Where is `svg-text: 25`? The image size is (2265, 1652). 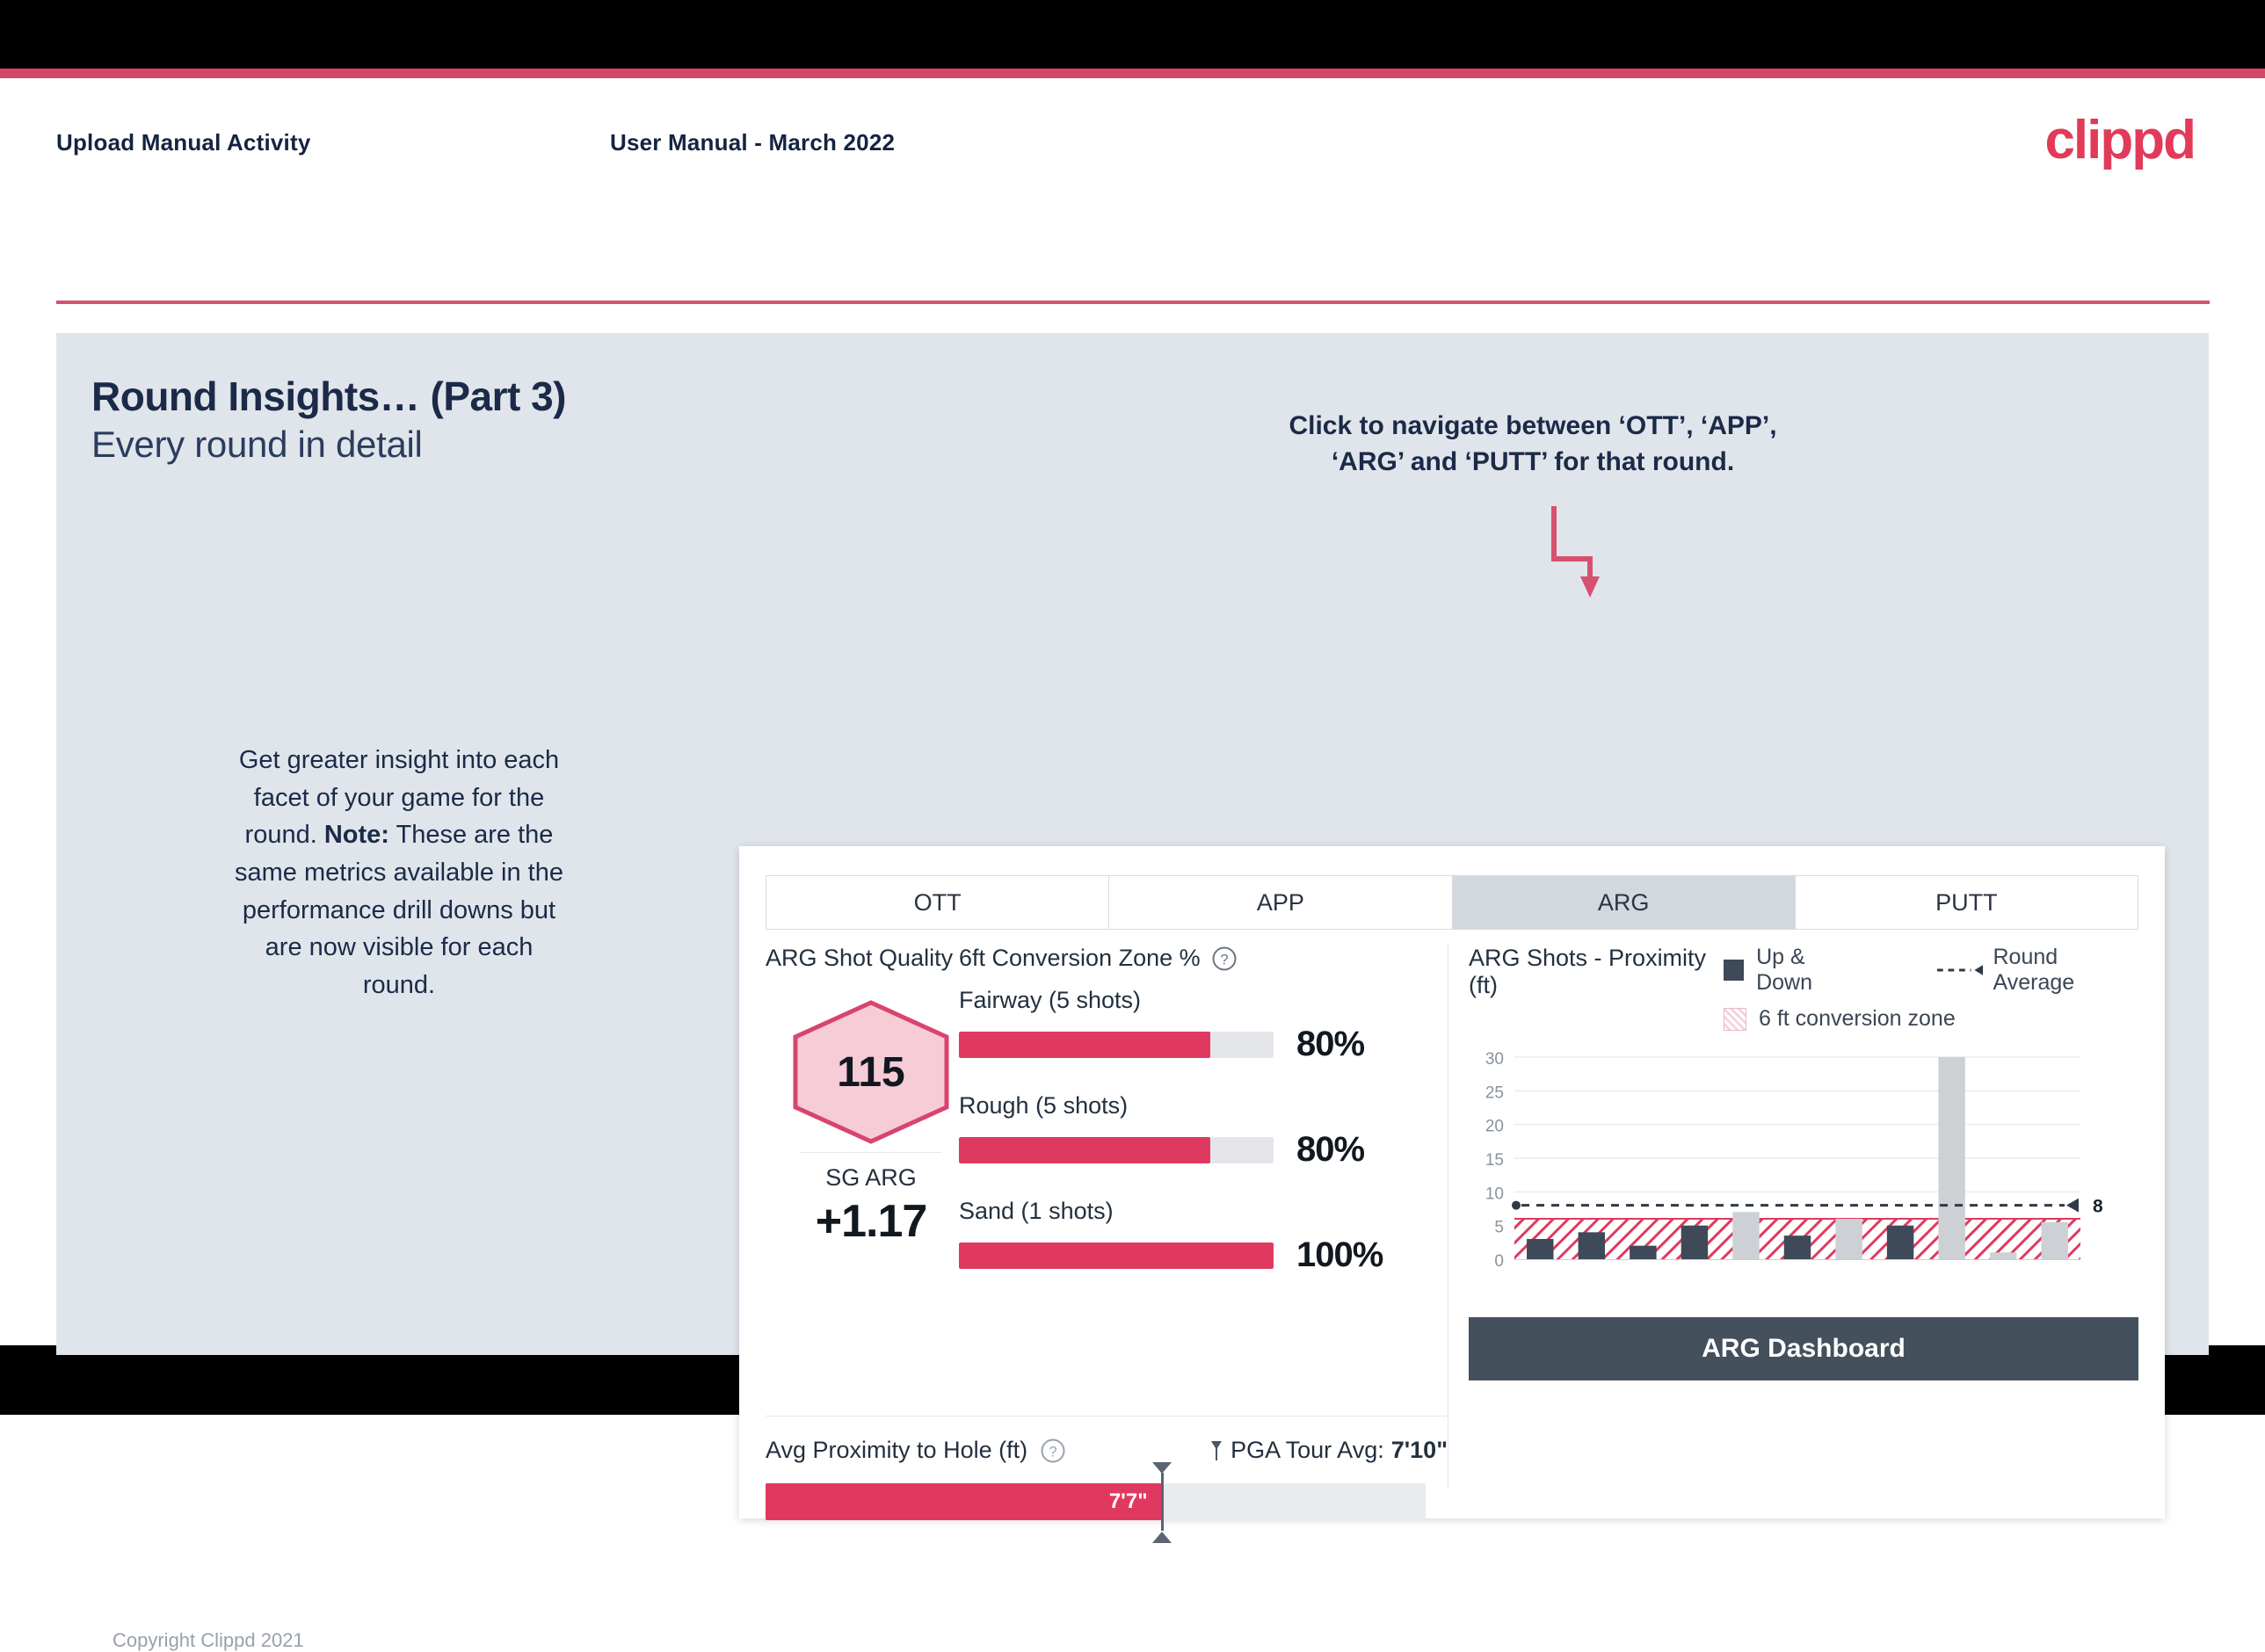
svg-text: 25 is located at coordinates (1494, 1092).